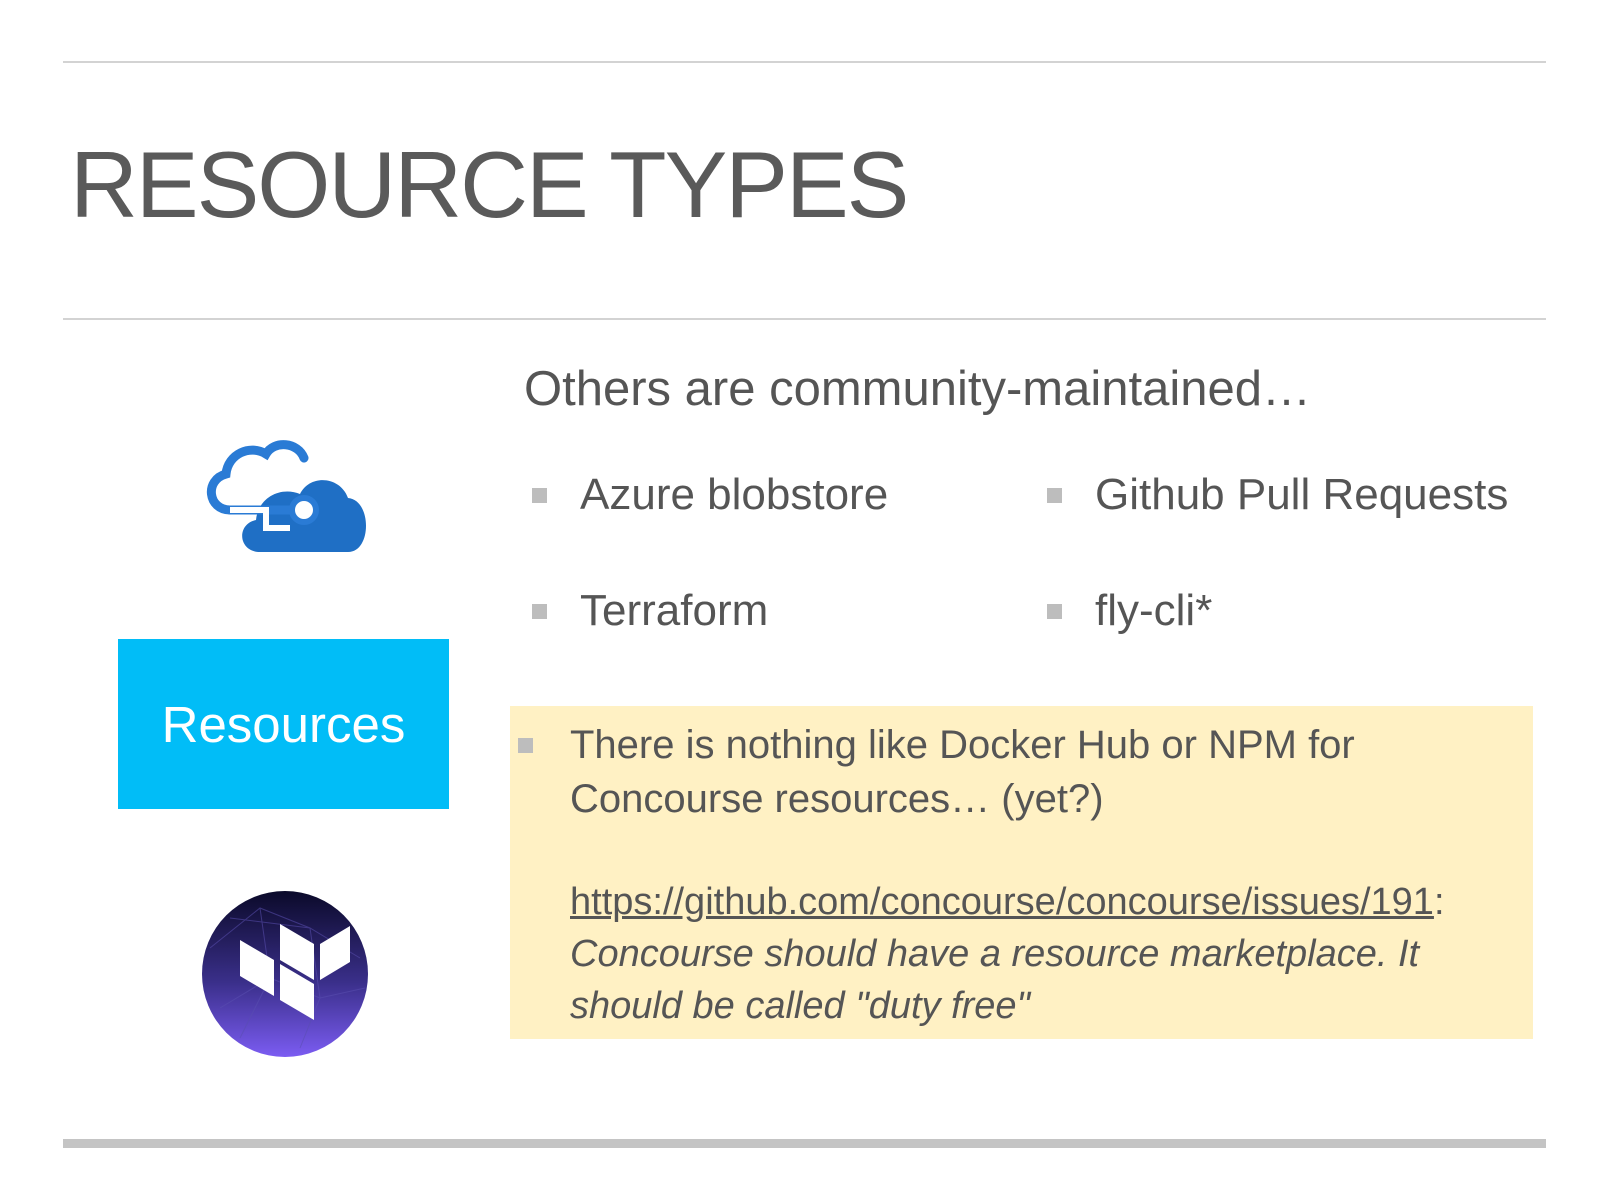 This screenshot has width=1600, height=1200. I want to click on resources-box: Resources, so click(283, 724).